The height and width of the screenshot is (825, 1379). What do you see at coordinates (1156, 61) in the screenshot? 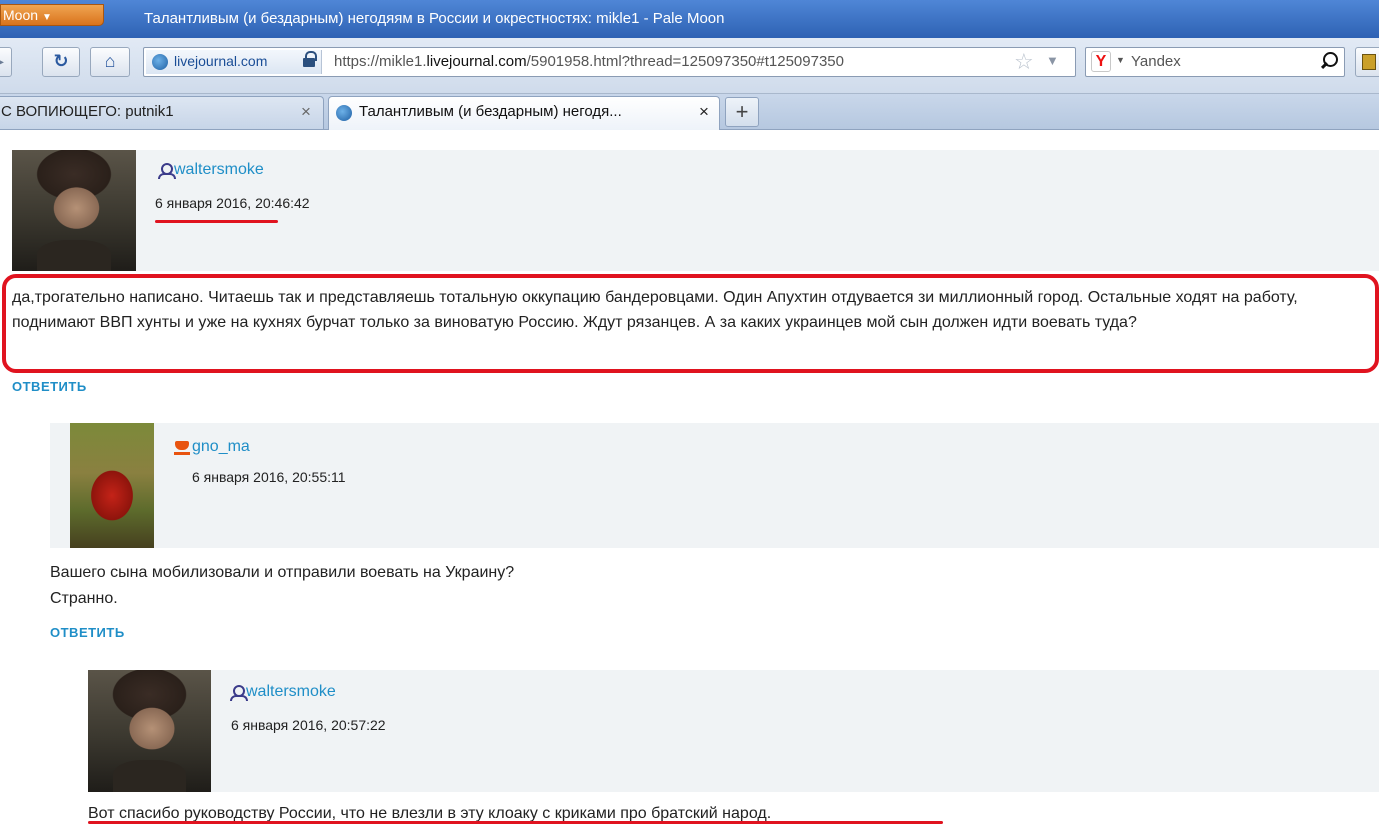
I see `search-placeholder: Yandex` at bounding box center [1156, 61].